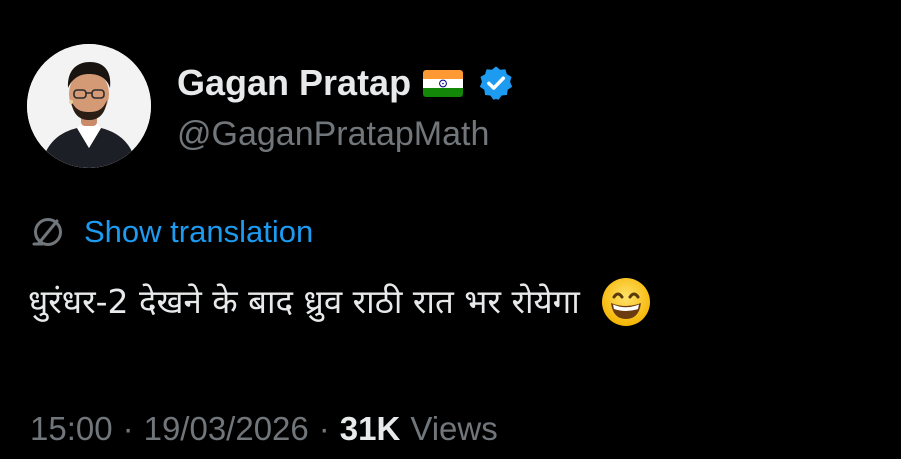 The image size is (901, 459). I want to click on grinning-face-icon, so click(626, 302).